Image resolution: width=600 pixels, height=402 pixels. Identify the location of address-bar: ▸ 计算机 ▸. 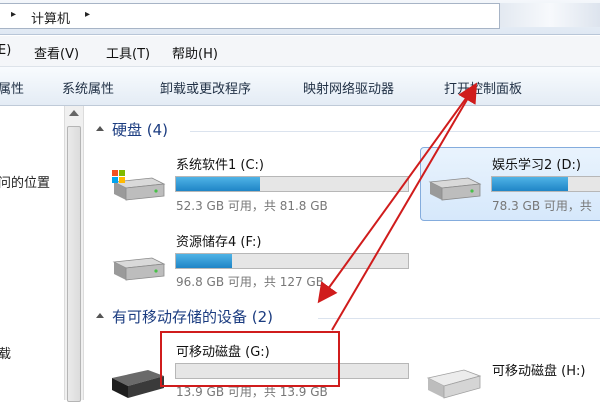
(300, 17).